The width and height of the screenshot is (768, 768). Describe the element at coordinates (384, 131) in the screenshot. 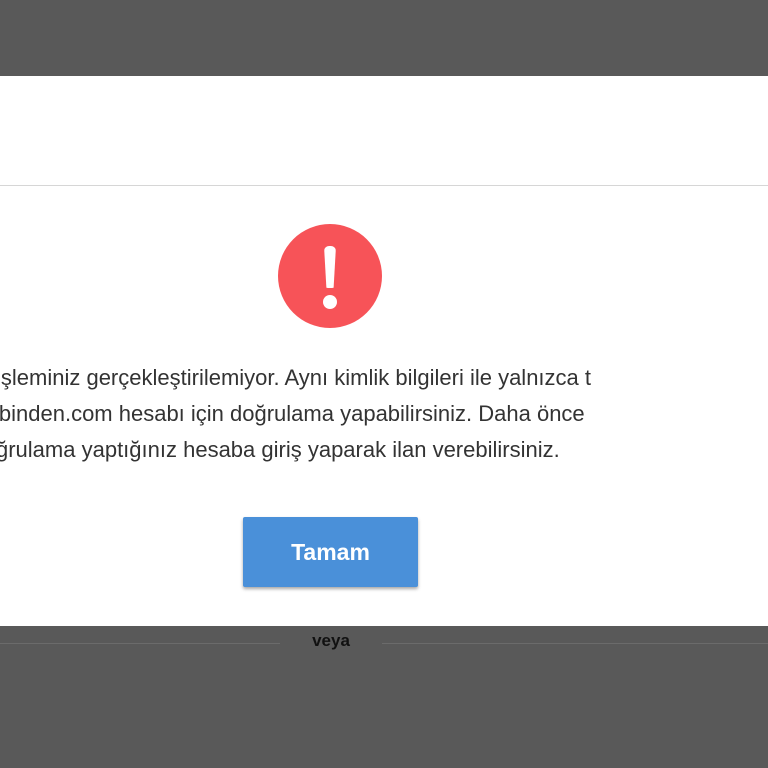

I see `dialog-header` at that location.